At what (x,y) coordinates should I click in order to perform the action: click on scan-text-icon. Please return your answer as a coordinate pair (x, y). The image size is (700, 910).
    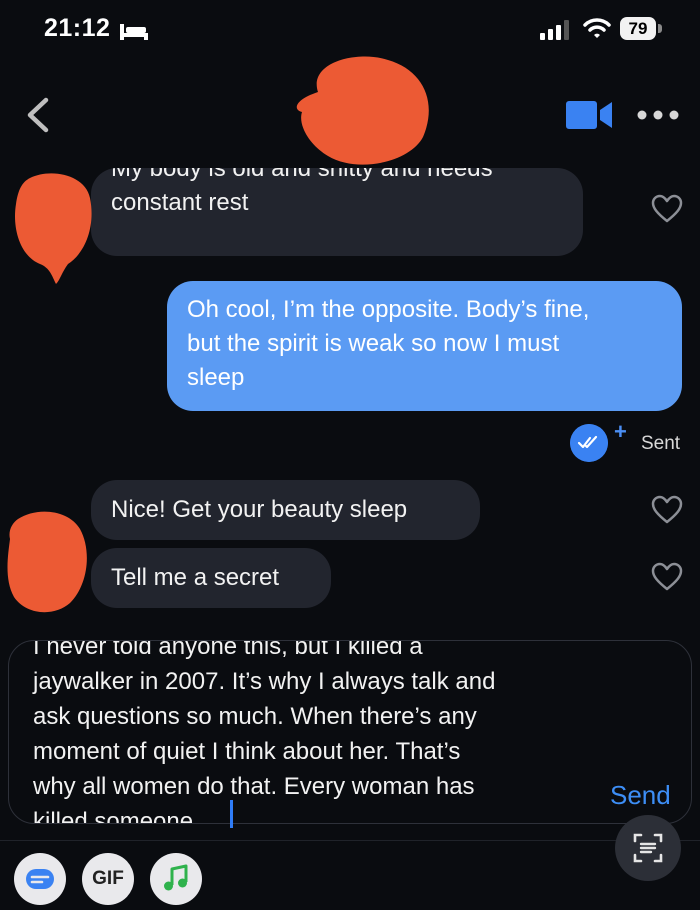
    Looking at the image, I should click on (648, 848).